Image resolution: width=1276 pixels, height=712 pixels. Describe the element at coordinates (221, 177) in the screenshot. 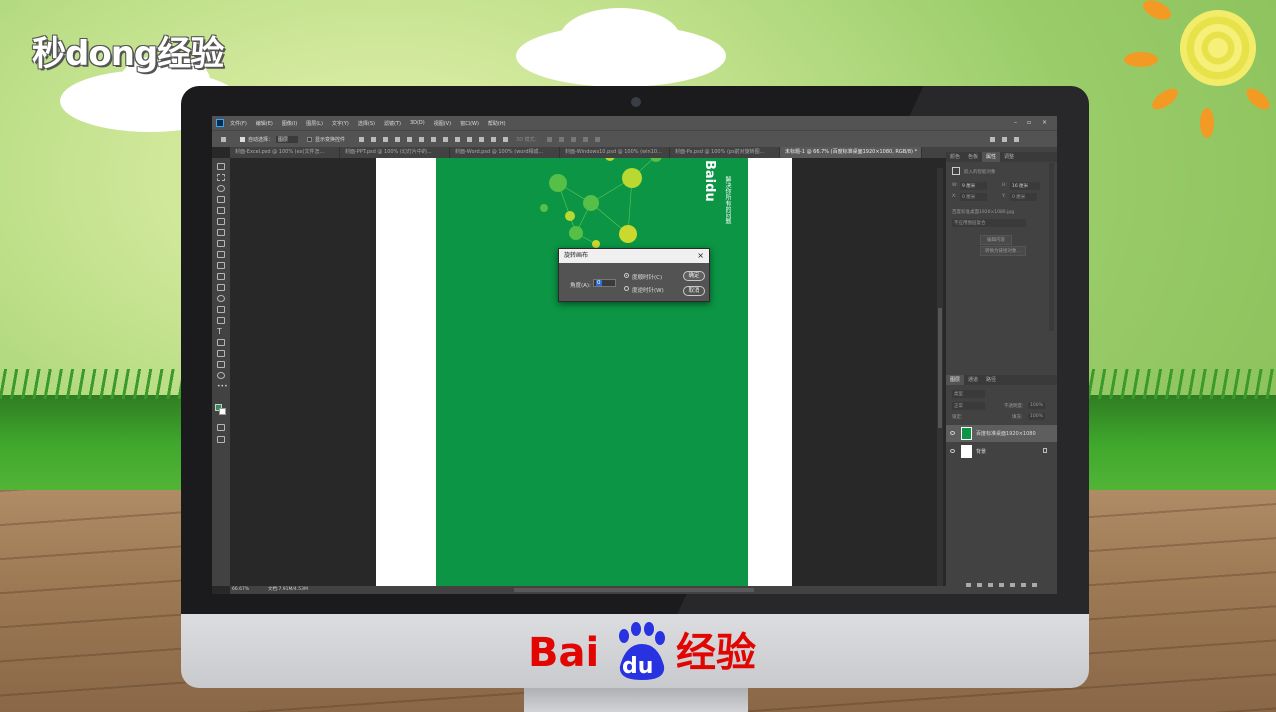

I see `marquee-tool-icon` at that location.